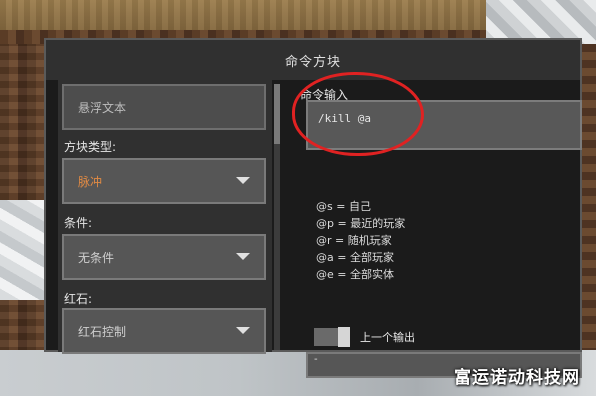 This screenshot has width=596, height=396. Describe the element at coordinates (517, 378) in the screenshot. I see `site-watermark: 富运诺动科技网` at that location.